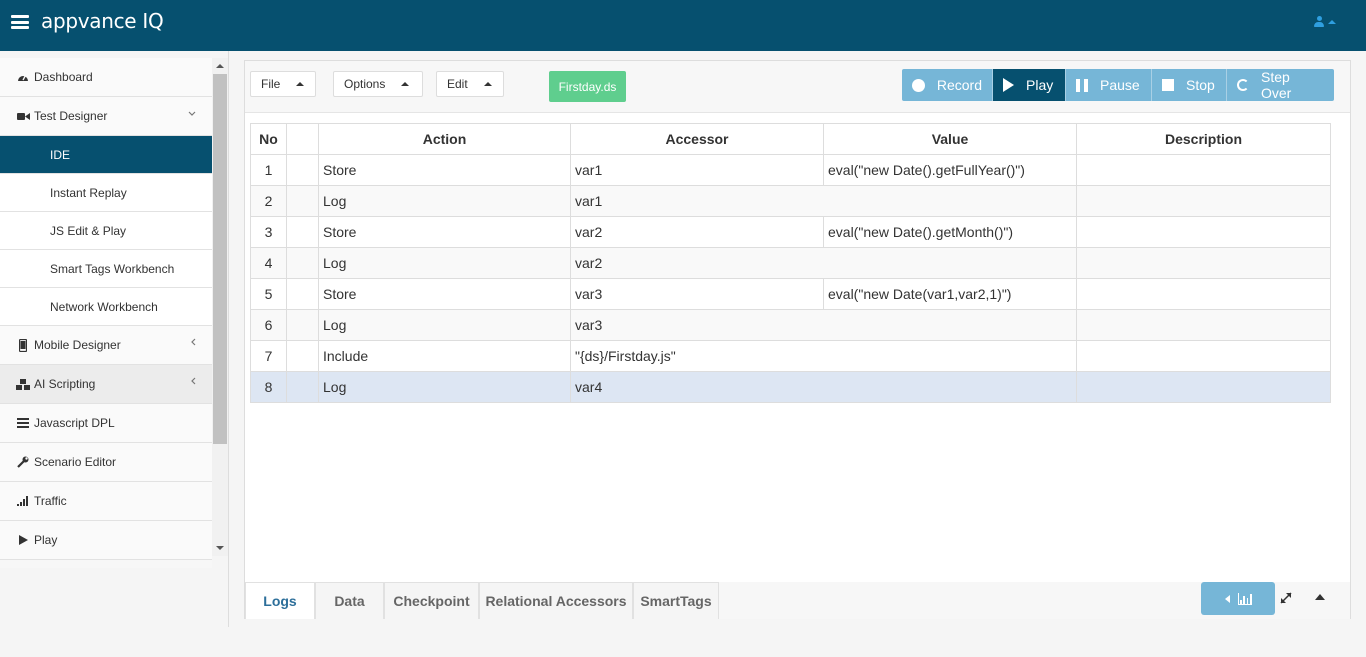  I want to click on expand-icon, so click(1286, 598).